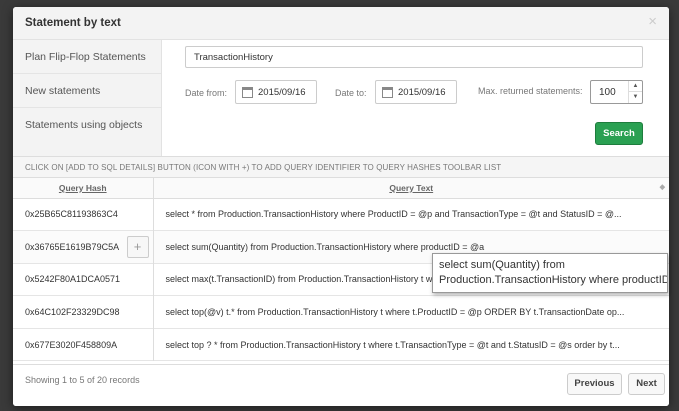  Describe the element at coordinates (282, 92) in the screenshot. I see `date-from-value: 2015/09/16` at that location.